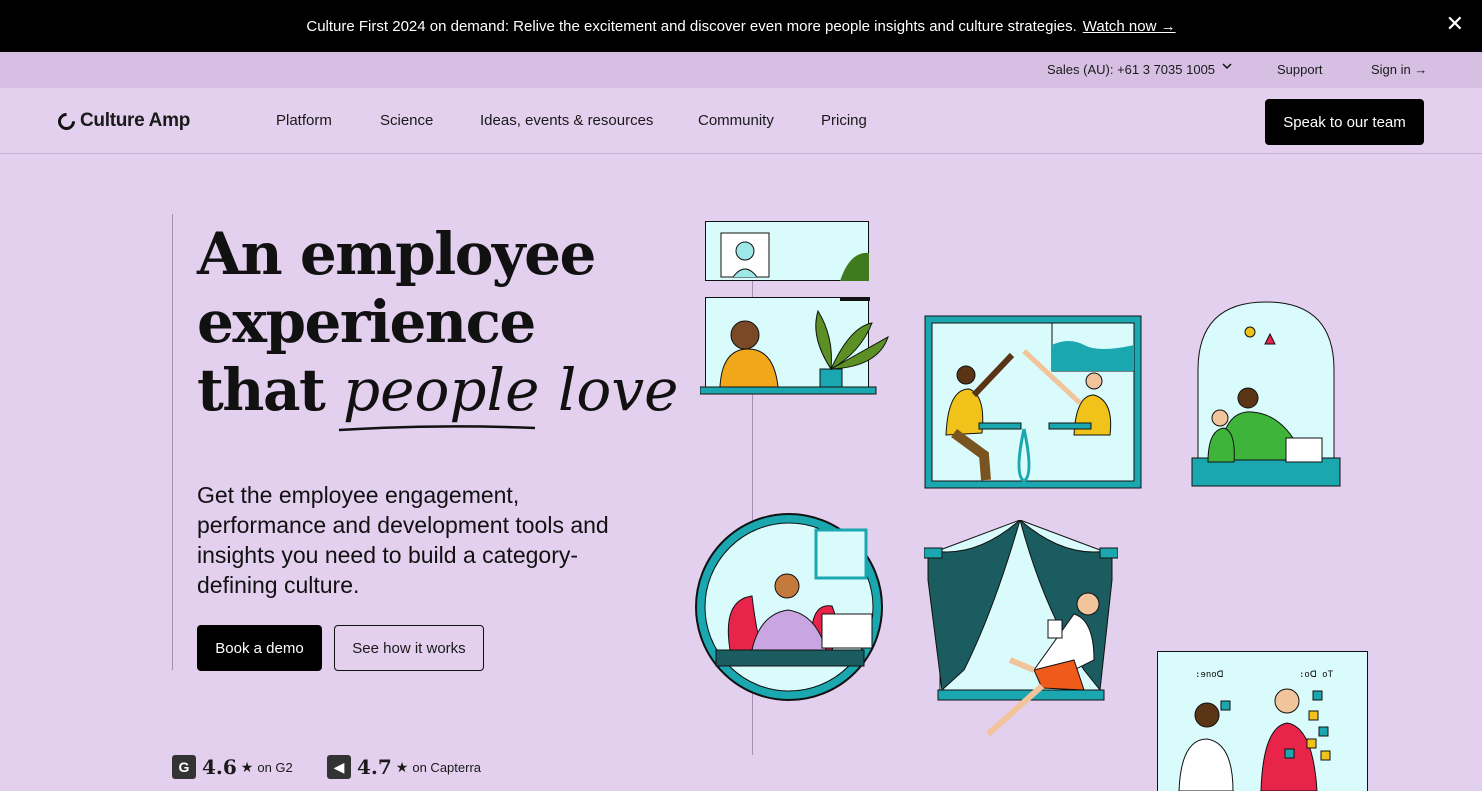 Image resolution: width=1482 pixels, height=791 pixels. I want to click on sign-in-link: Sign in →, so click(1399, 69).